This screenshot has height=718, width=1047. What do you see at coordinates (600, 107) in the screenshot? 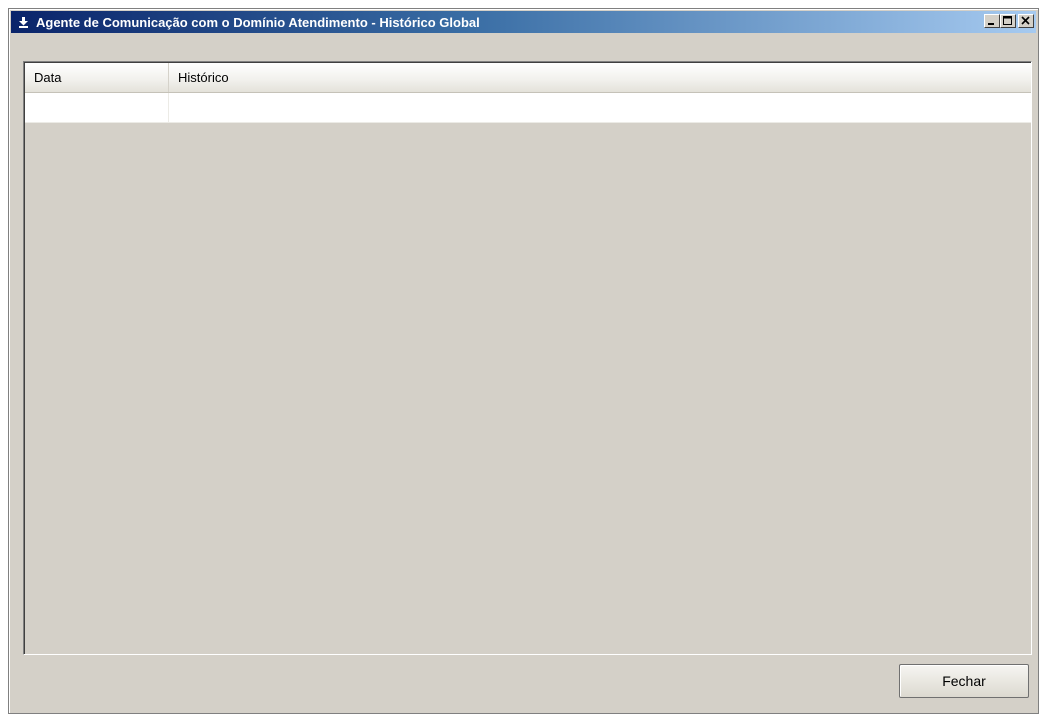
I see `cell-historico` at bounding box center [600, 107].